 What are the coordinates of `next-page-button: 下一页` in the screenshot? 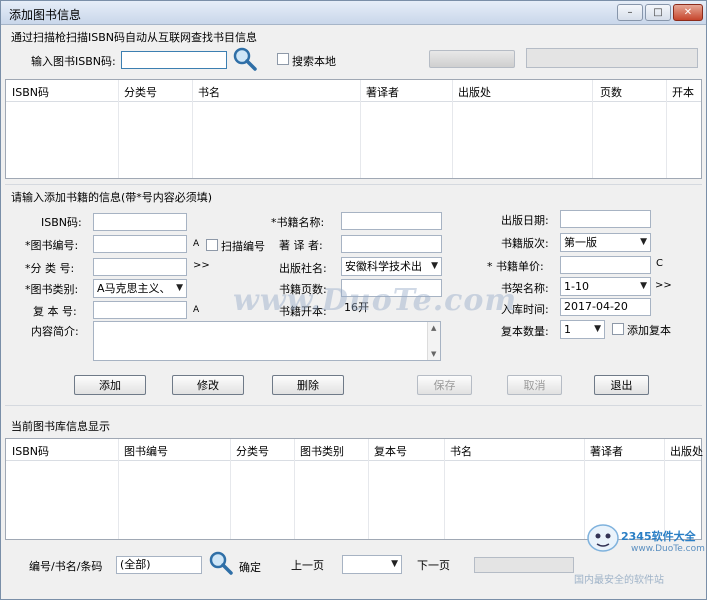 It's located at (433, 565).